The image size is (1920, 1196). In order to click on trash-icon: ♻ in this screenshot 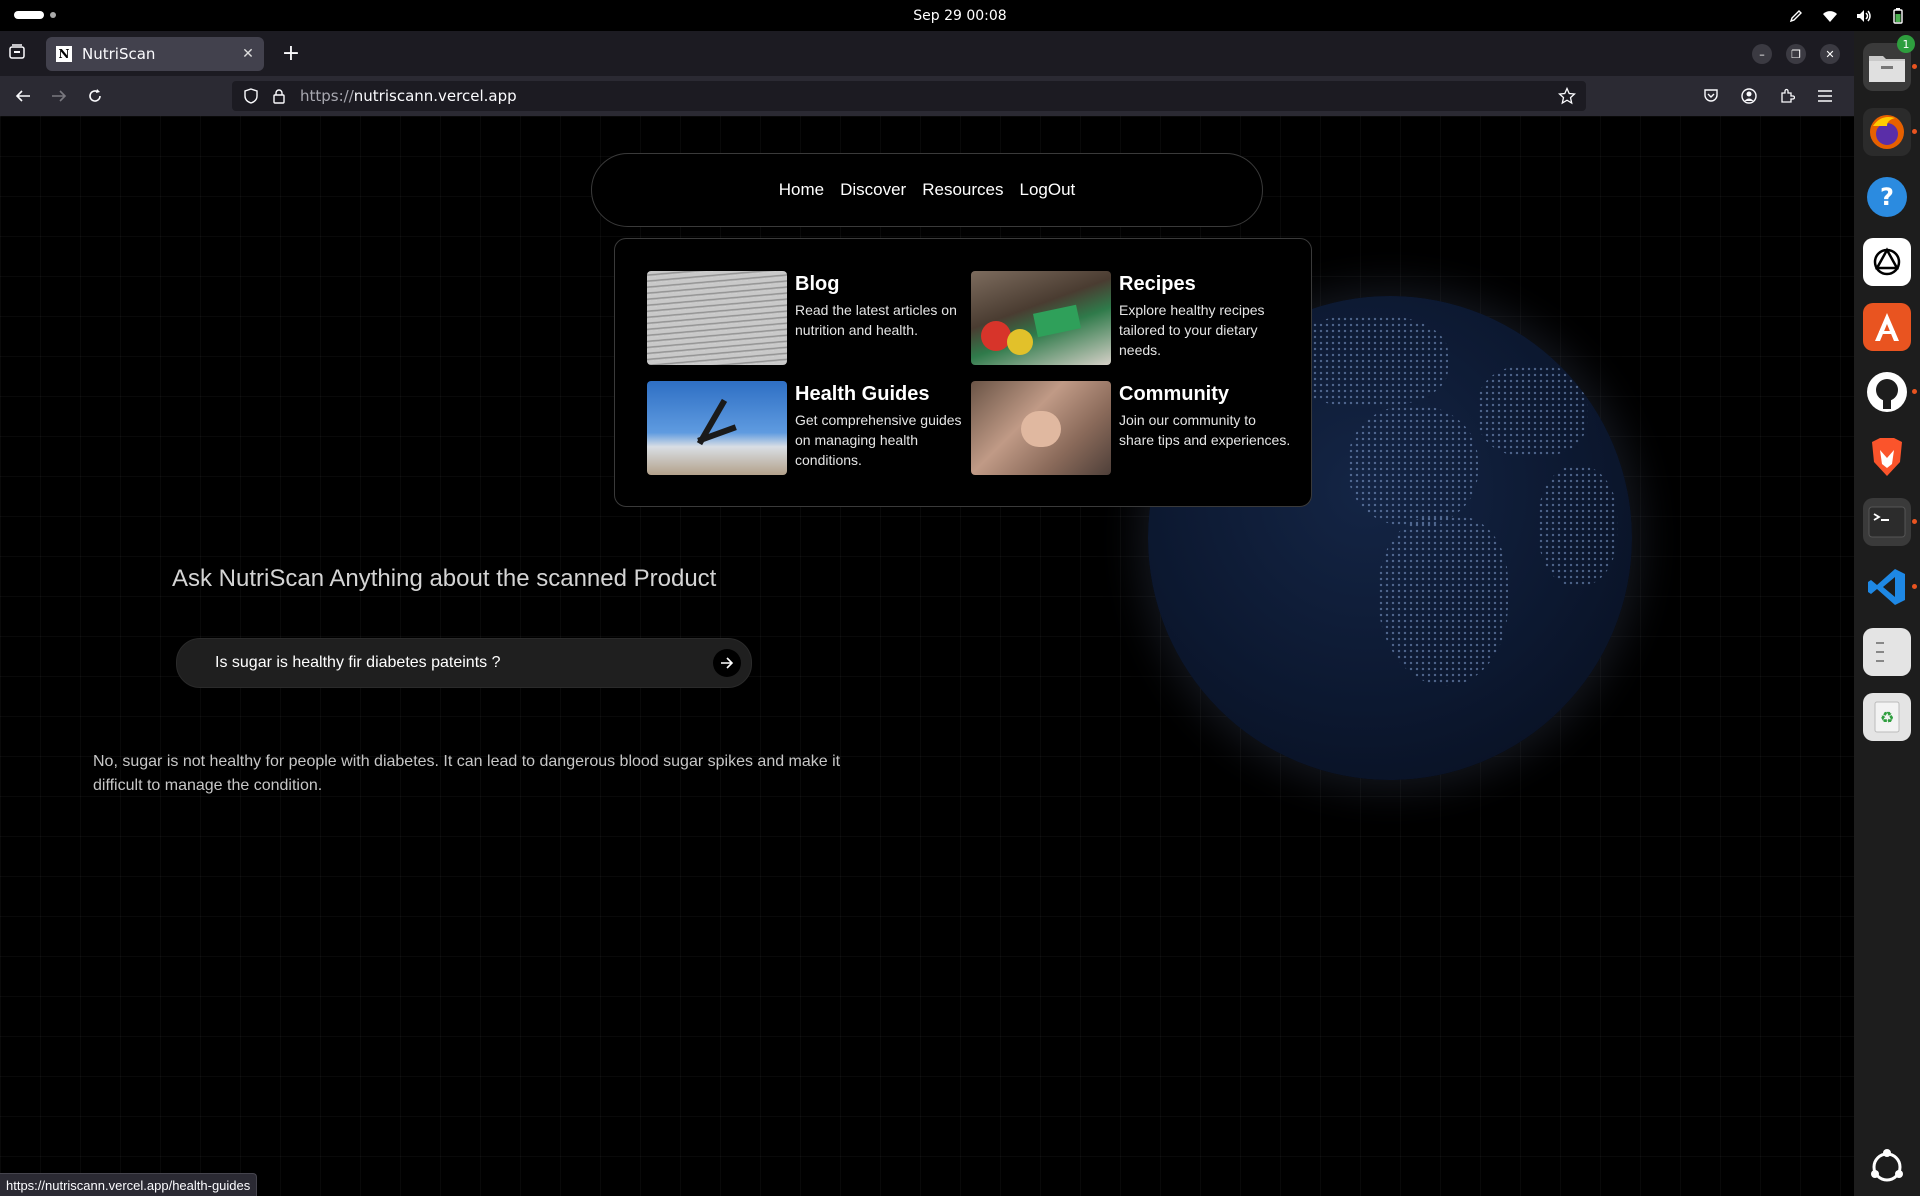, I will do `click(1887, 717)`.